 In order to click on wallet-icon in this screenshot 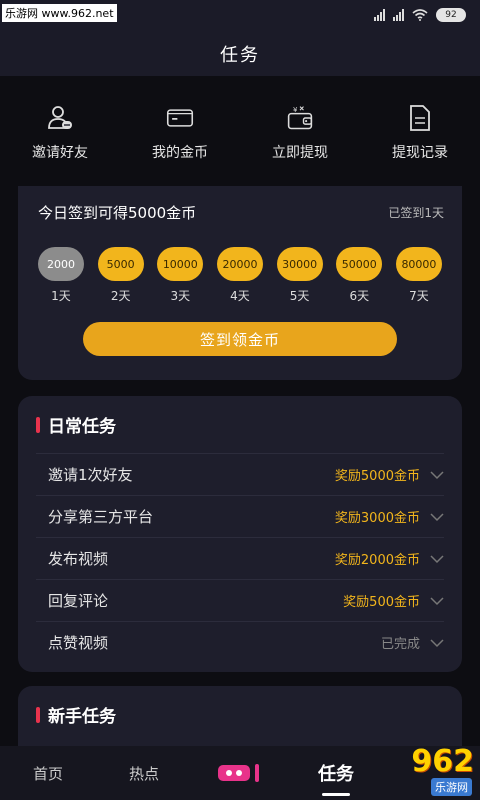, I will do `click(180, 118)`.